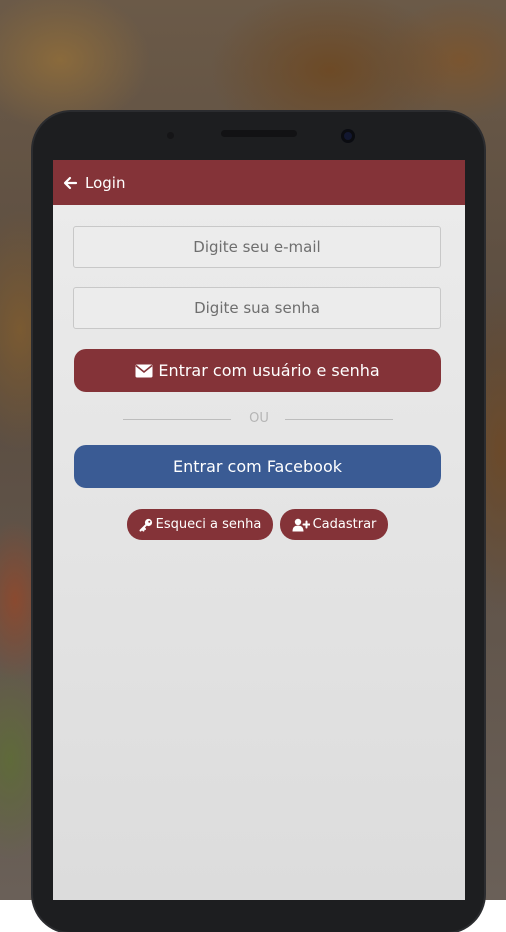 The height and width of the screenshot is (932, 506). I want to click on app-bar: Login, so click(259, 182).